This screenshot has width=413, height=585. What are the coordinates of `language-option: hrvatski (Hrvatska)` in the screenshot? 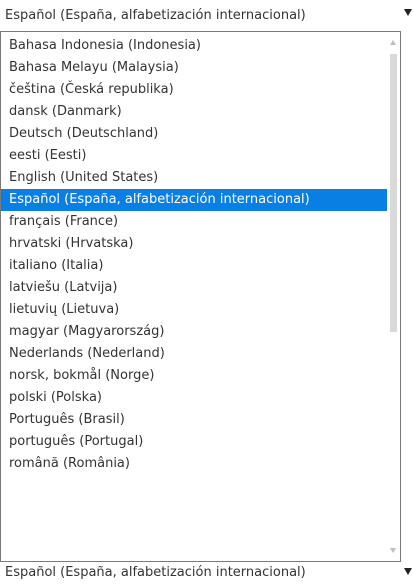 It's located at (194, 244).